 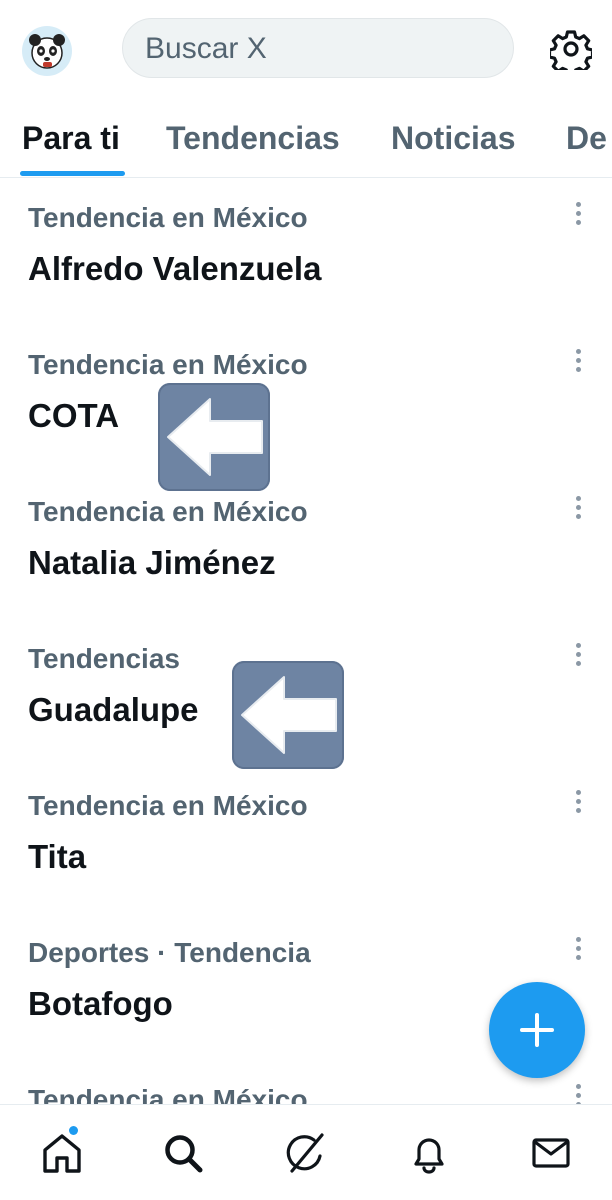 What do you see at coordinates (74, 415) in the screenshot?
I see `trend-name: COTA` at bounding box center [74, 415].